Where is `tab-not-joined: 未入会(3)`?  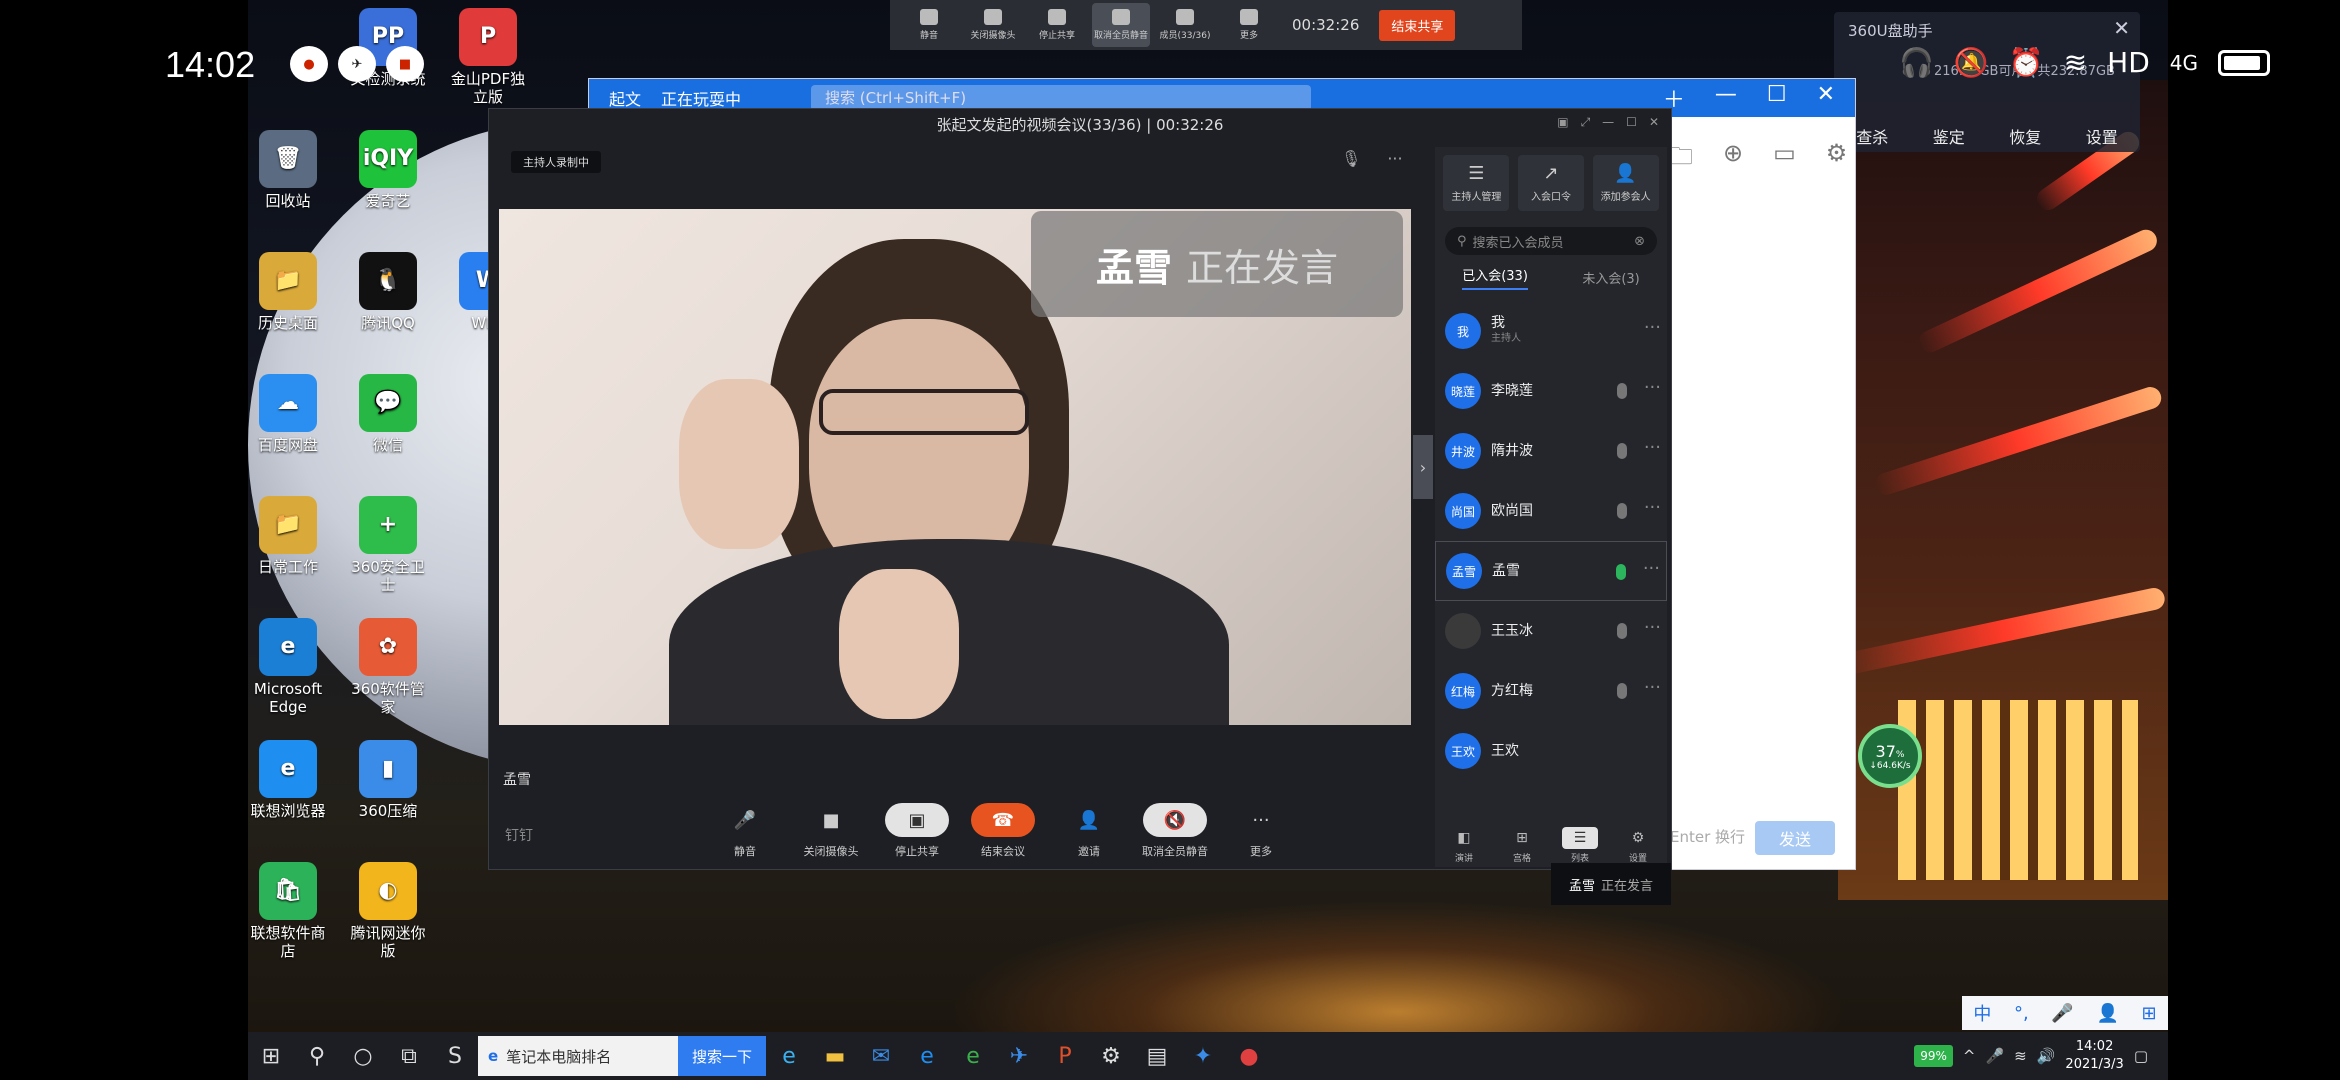
tab-not-joined: 未入会(3) is located at coordinates (1610, 277).